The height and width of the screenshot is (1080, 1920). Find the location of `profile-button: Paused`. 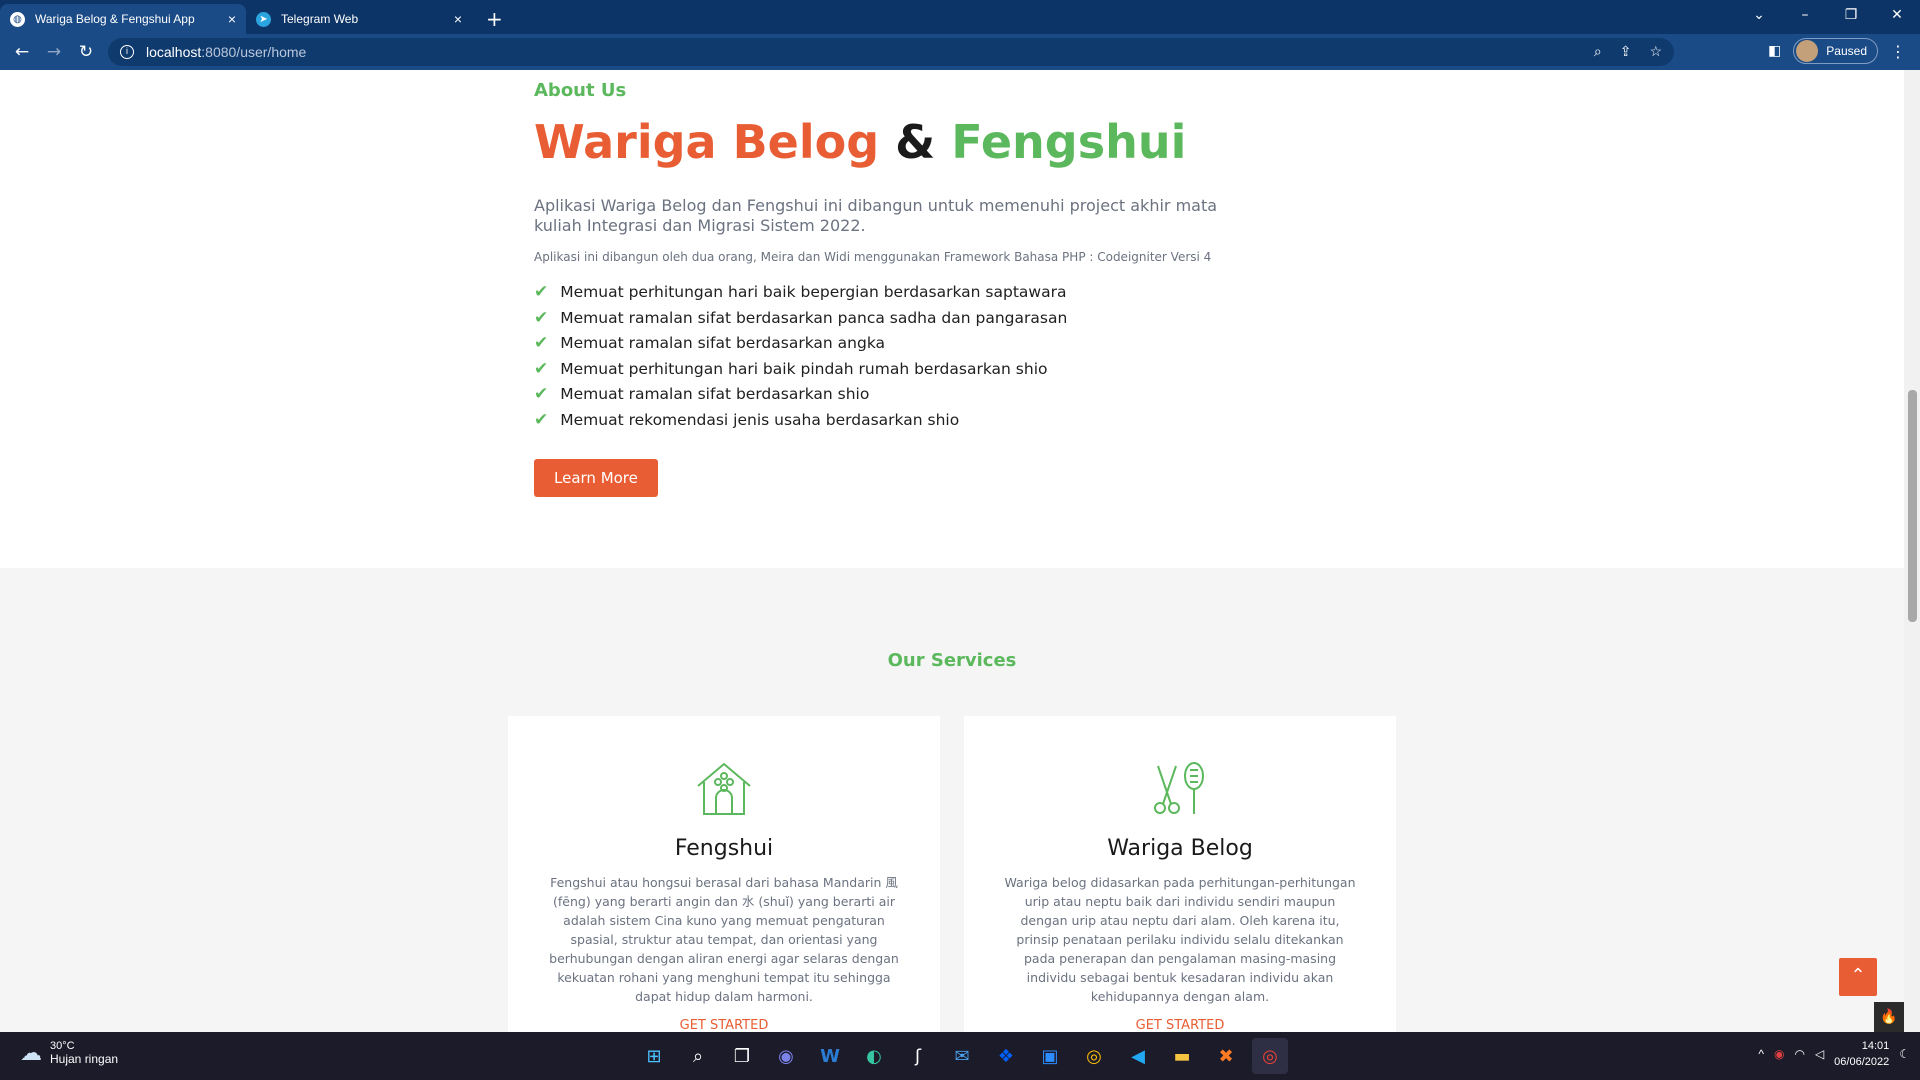

profile-button: Paused is located at coordinates (1835, 51).